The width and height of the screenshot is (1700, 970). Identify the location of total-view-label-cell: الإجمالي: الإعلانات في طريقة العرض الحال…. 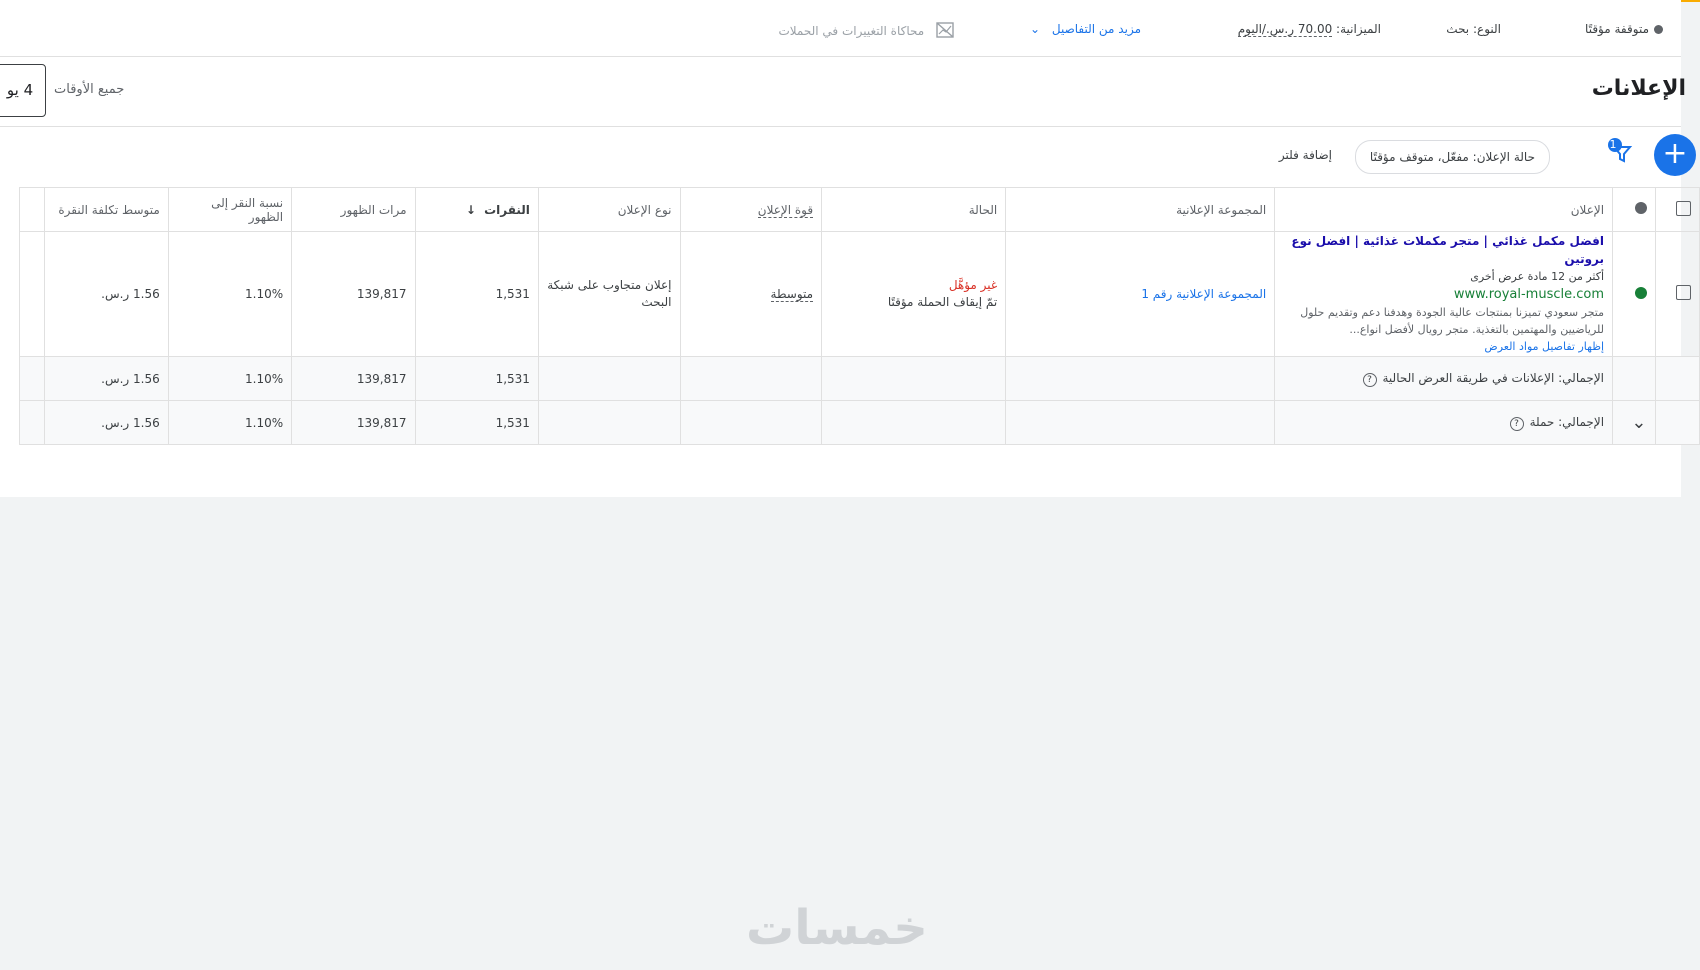
(1444, 378).